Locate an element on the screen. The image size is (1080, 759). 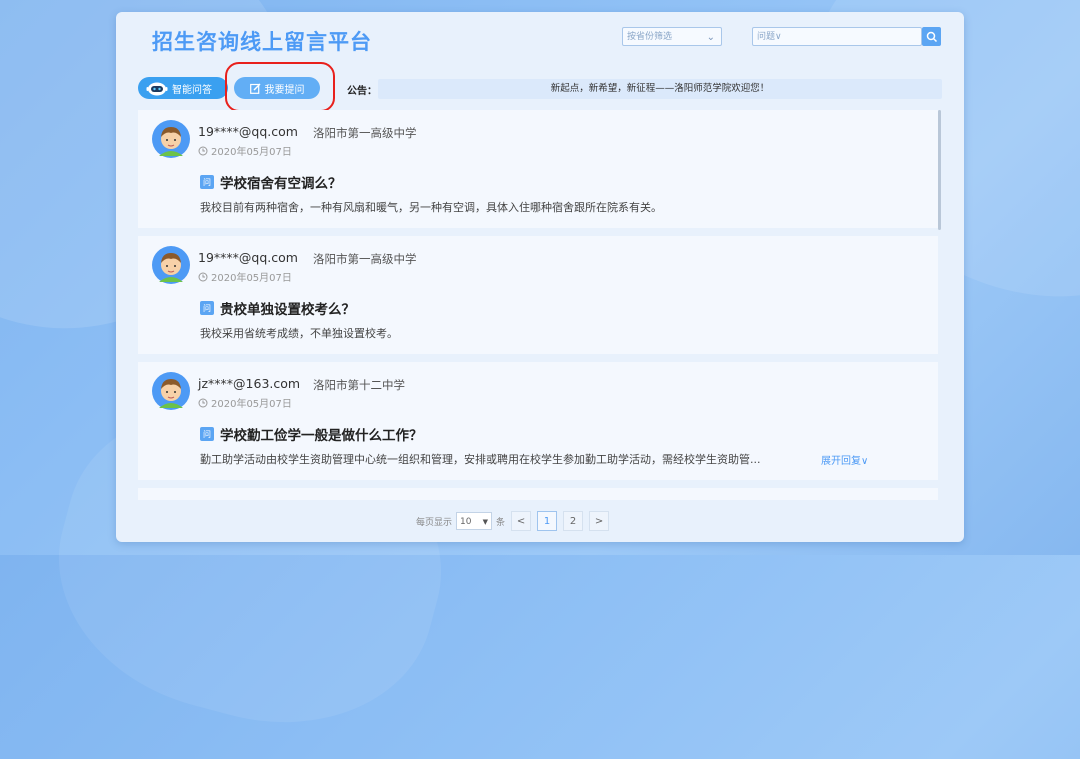
pagination: 每页显示 10 ▼ 条 < 1 2 > is located at coordinates (513, 521).